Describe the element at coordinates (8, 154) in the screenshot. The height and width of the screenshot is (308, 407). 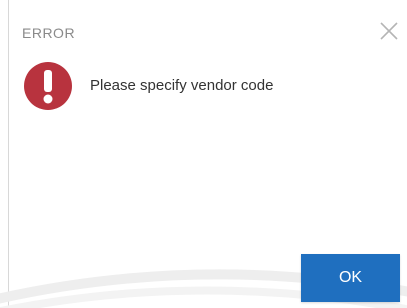
I see `dialog-left-edge` at that location.